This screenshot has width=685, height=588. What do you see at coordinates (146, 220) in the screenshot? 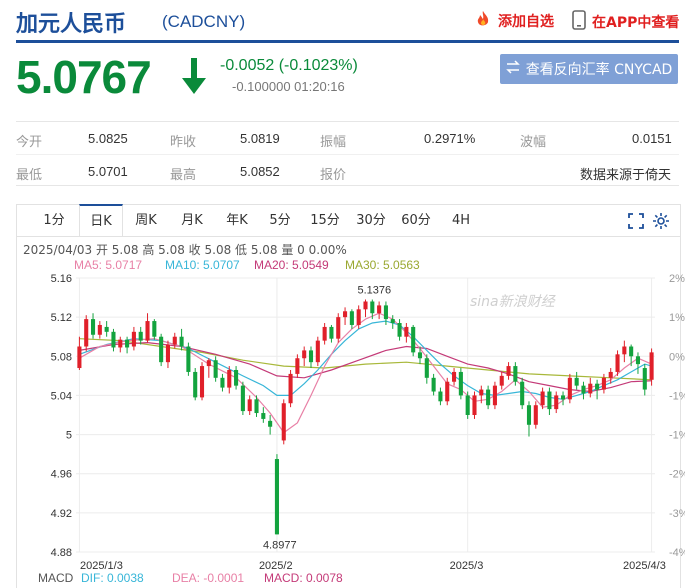
I see `tab-weekly: 周K` at bounding box center [146, 220].